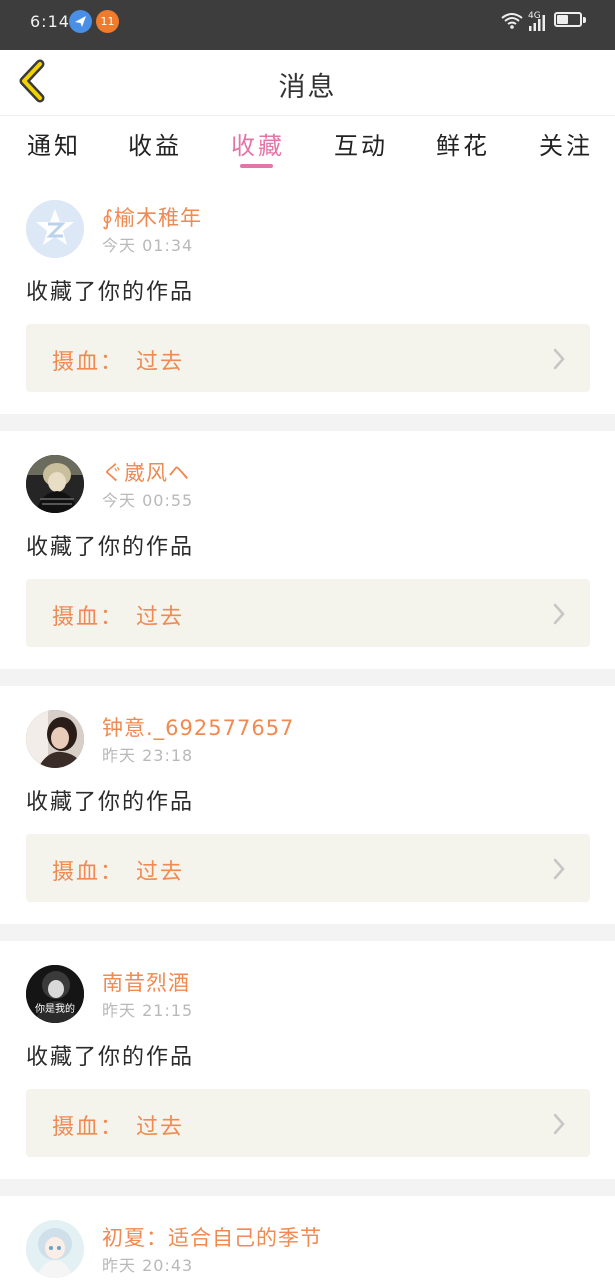 This screenshot has height=1280, width=615. What do you see at coordinates (148, 500) in the screenshot?
I see `timestamp: 今天 00:55` at bounding box center [148, 500].